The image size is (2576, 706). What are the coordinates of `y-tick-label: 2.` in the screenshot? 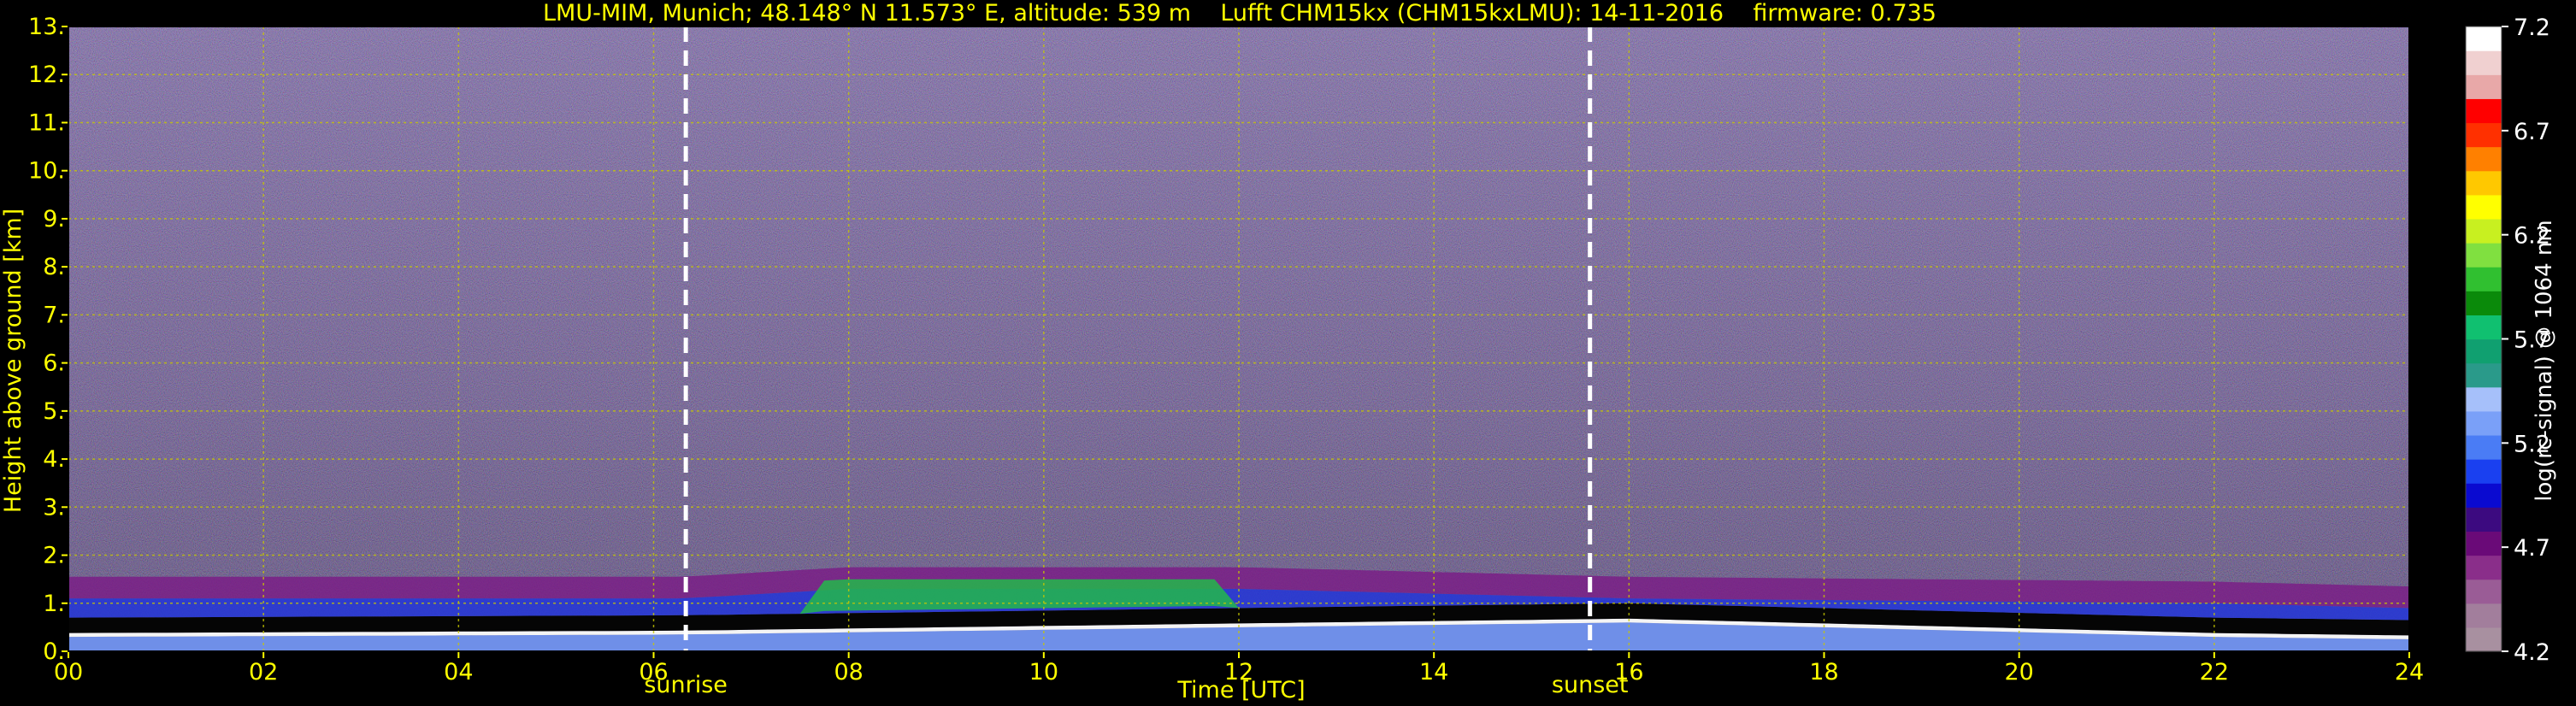 It's located at (54, 556).